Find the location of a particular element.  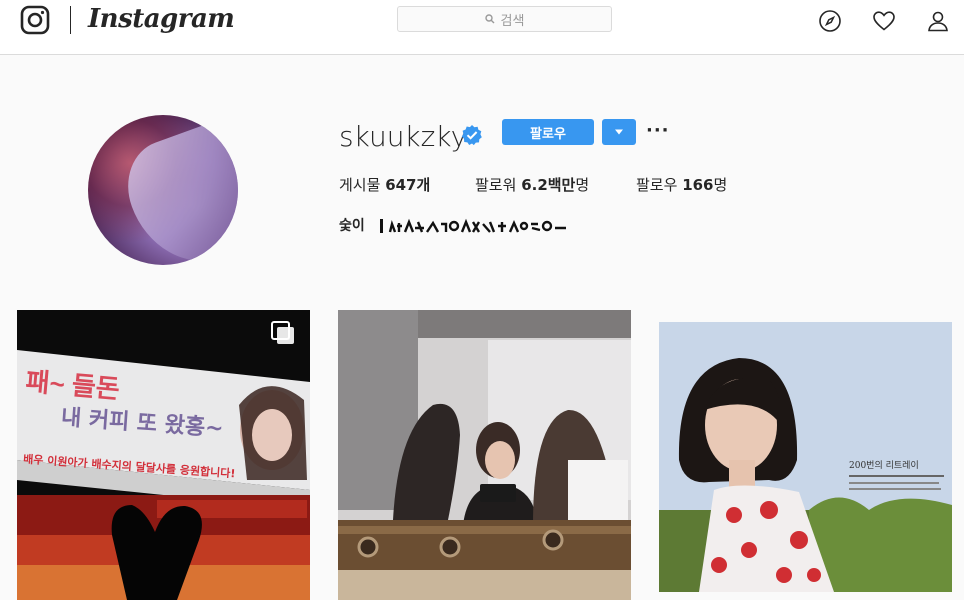

profile-bio: 숯이 is located at coordinates (352, 226).